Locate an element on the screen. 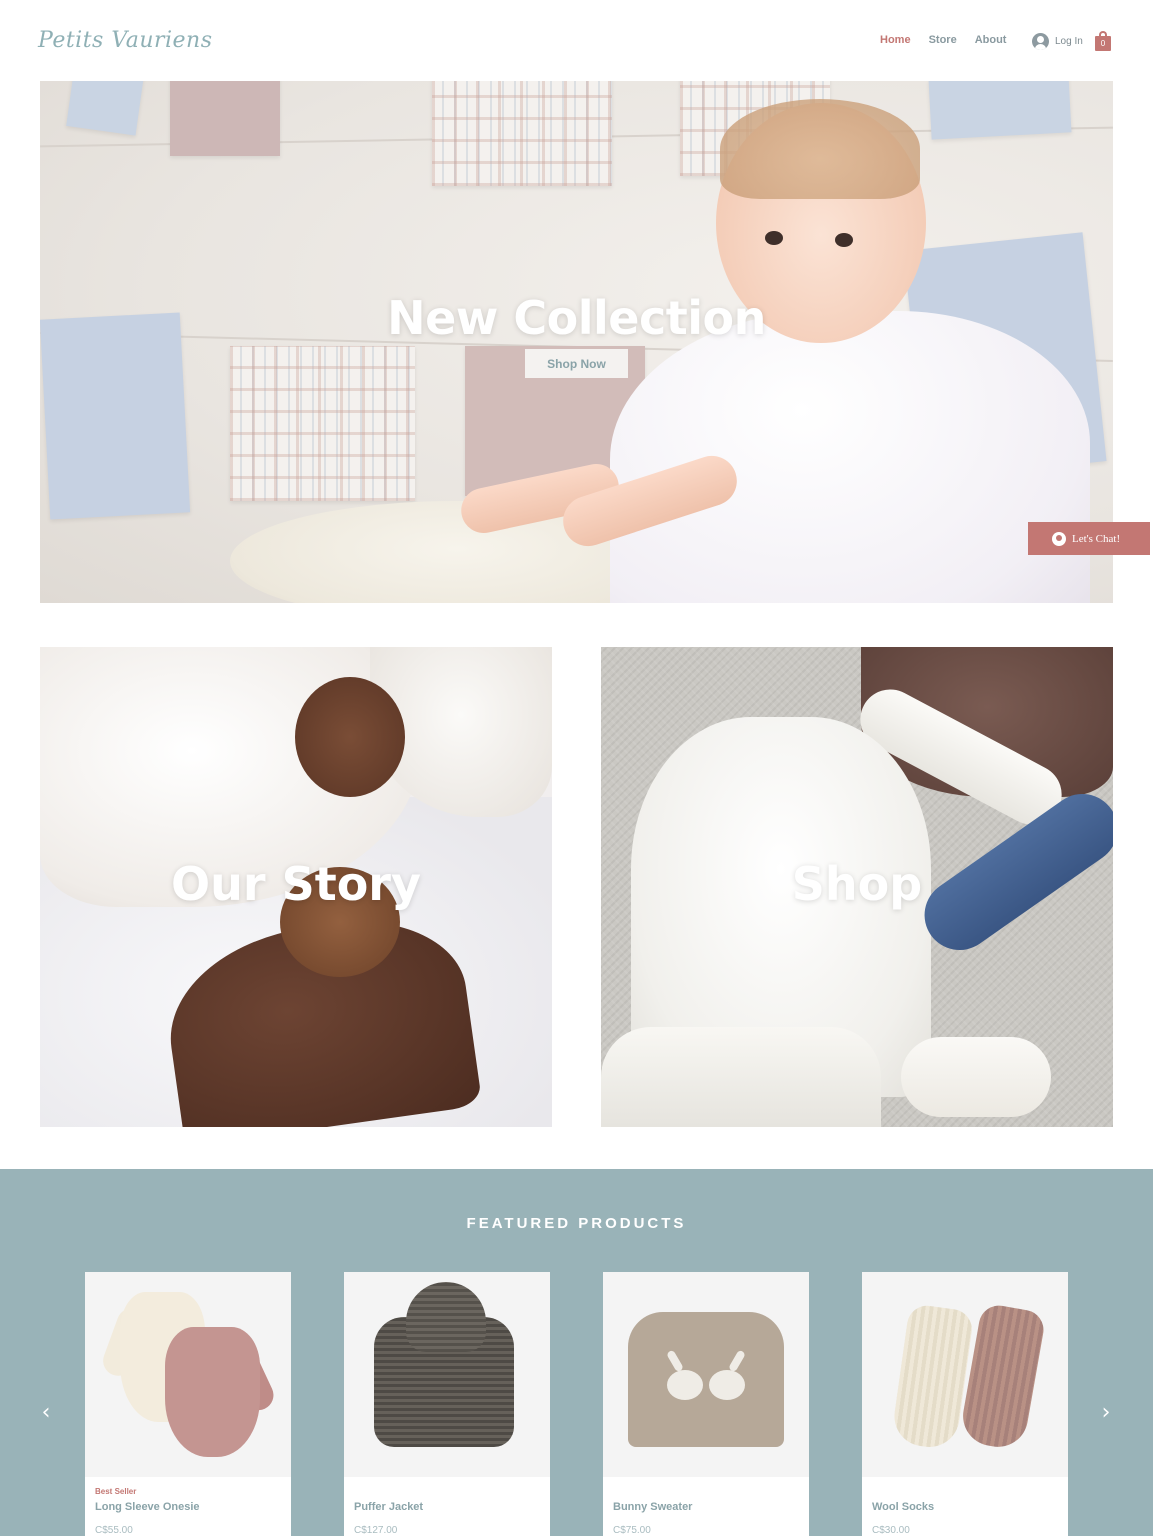  chat-button: Let's Chat! is located at coordinates (1089, 538).